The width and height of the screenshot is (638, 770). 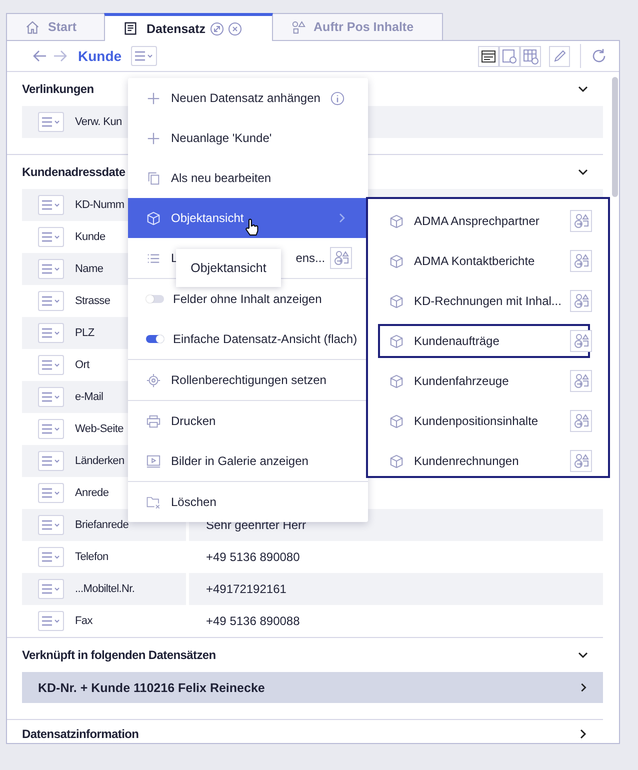 I want to click on menu-item: Bilder in Galerie anzeigen, so click(x=248, y=461).